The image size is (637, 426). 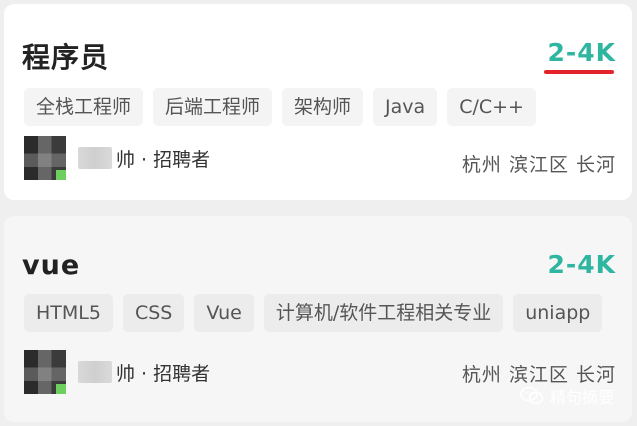 I want to click on watermark: 精句摘要, so click(x=567, y=396).